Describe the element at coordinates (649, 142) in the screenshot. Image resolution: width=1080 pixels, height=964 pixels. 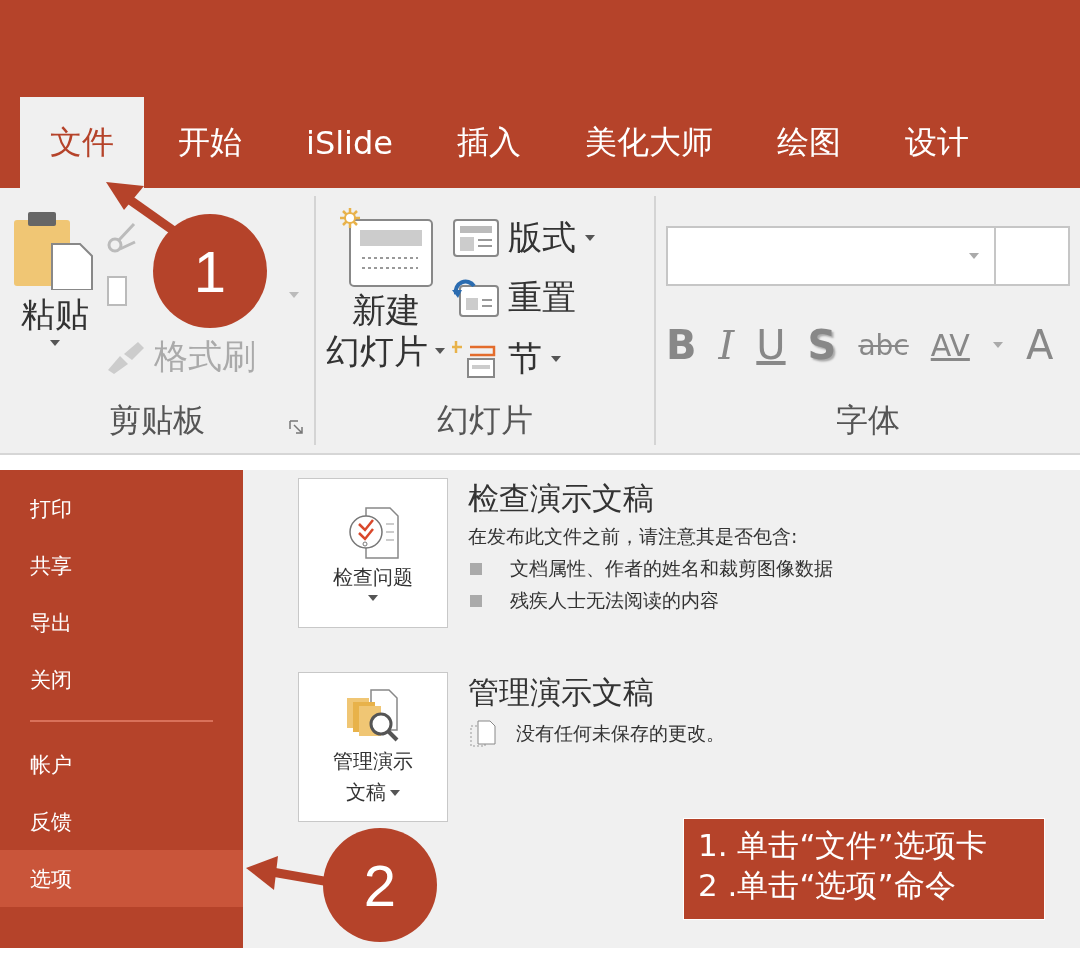
I see `ribbon-tab: 美化大师` at that location.